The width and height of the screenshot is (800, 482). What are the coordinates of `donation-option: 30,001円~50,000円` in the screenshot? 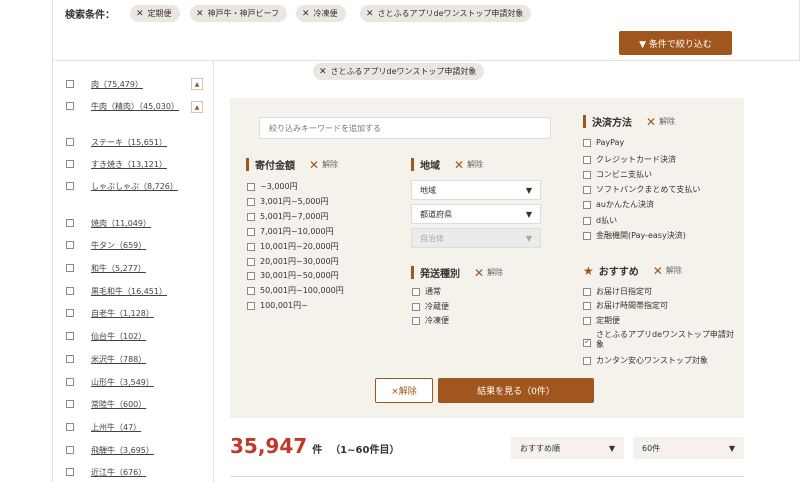 It's located at (293, 275).